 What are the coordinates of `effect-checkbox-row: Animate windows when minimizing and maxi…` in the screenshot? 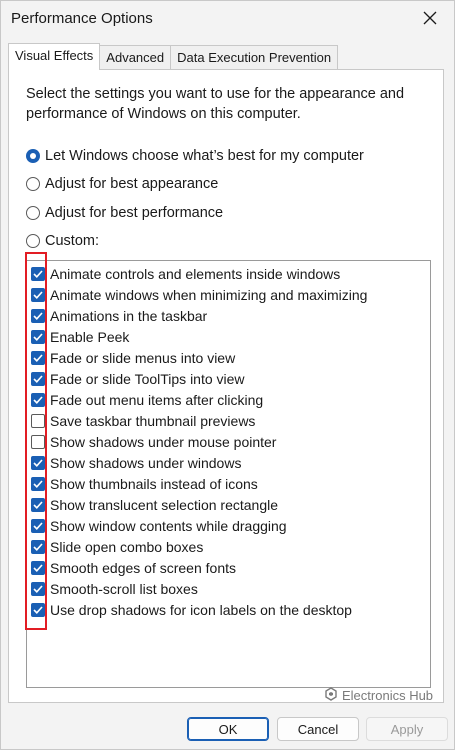 It's located at (199, 294).